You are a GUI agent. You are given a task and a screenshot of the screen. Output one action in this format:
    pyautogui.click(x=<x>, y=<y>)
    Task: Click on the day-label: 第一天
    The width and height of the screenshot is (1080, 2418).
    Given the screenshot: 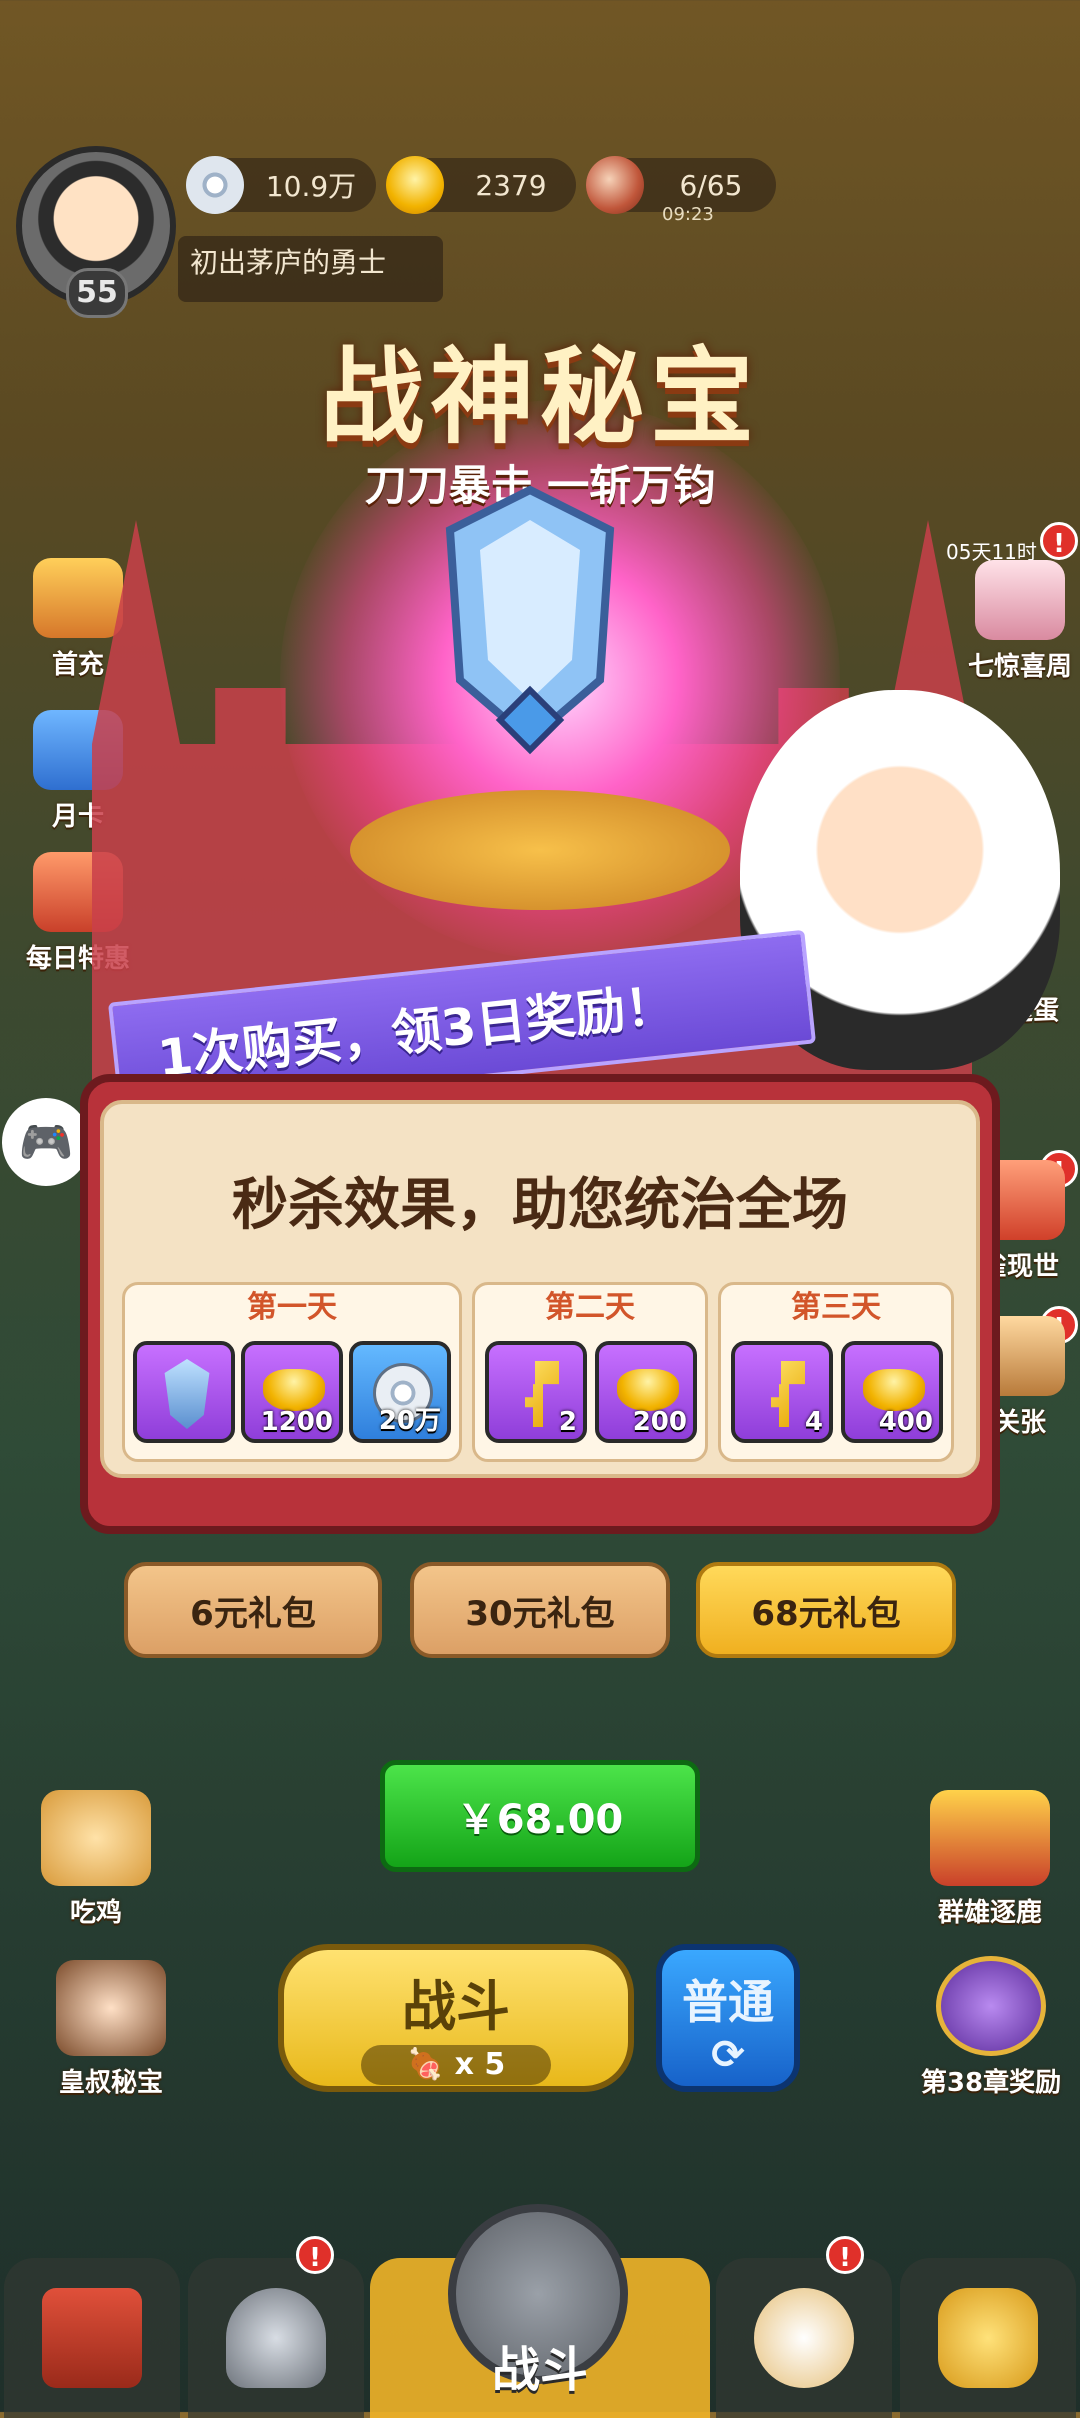 What is the action you would take?
    pyautogui.click(x=292, y=1307)
    